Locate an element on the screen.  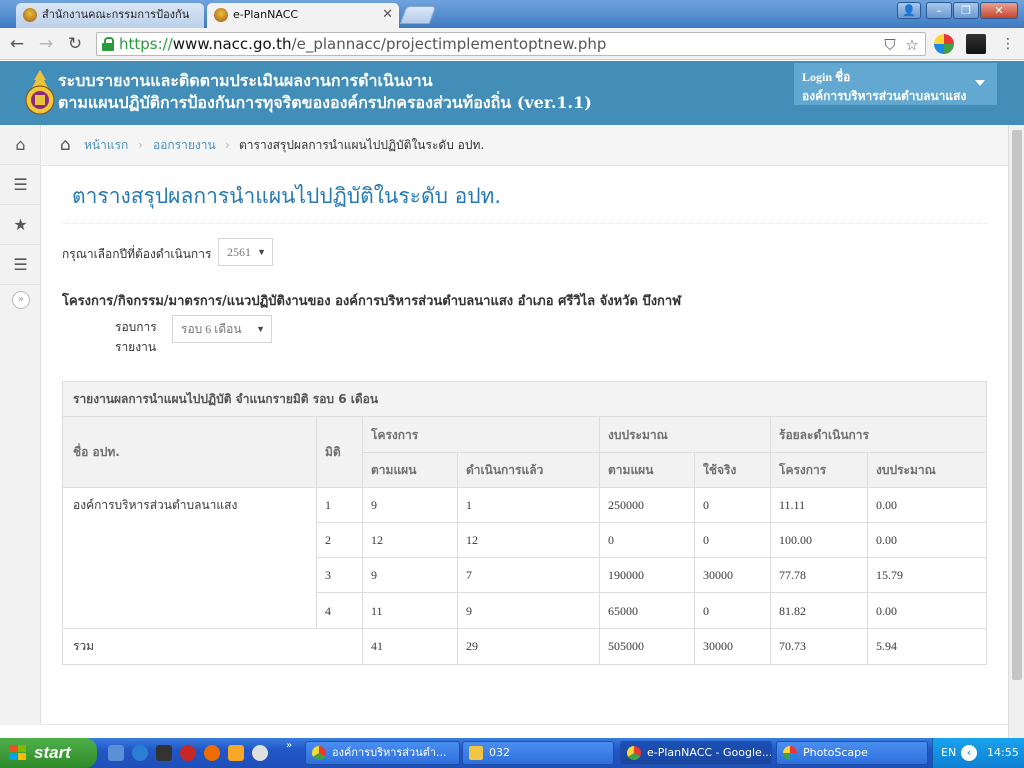
browser-tab-eplannacc: e-PlanNACC ✕ is located at coordinates (303, 15).